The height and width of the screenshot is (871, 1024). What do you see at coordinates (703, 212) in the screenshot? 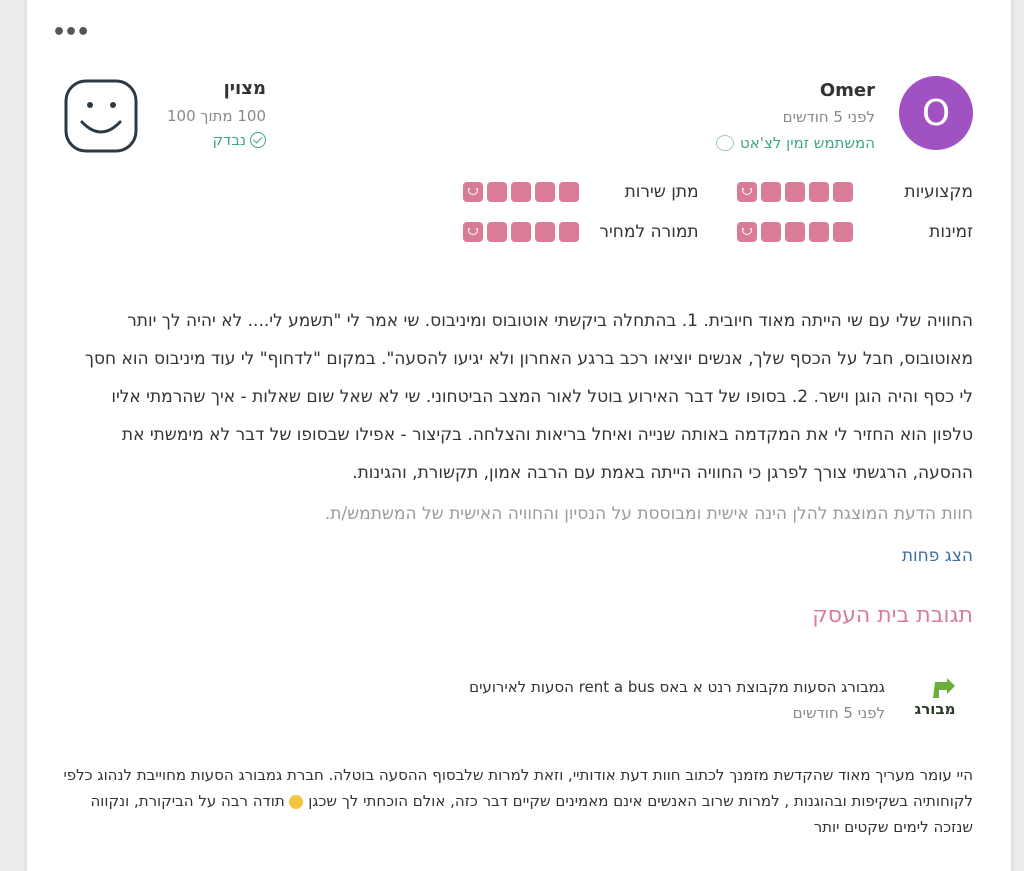
I see `ratings-grid: מקצועיות מתן שירות זמינות תמורה למחיר` at bounding box center [703, 212].